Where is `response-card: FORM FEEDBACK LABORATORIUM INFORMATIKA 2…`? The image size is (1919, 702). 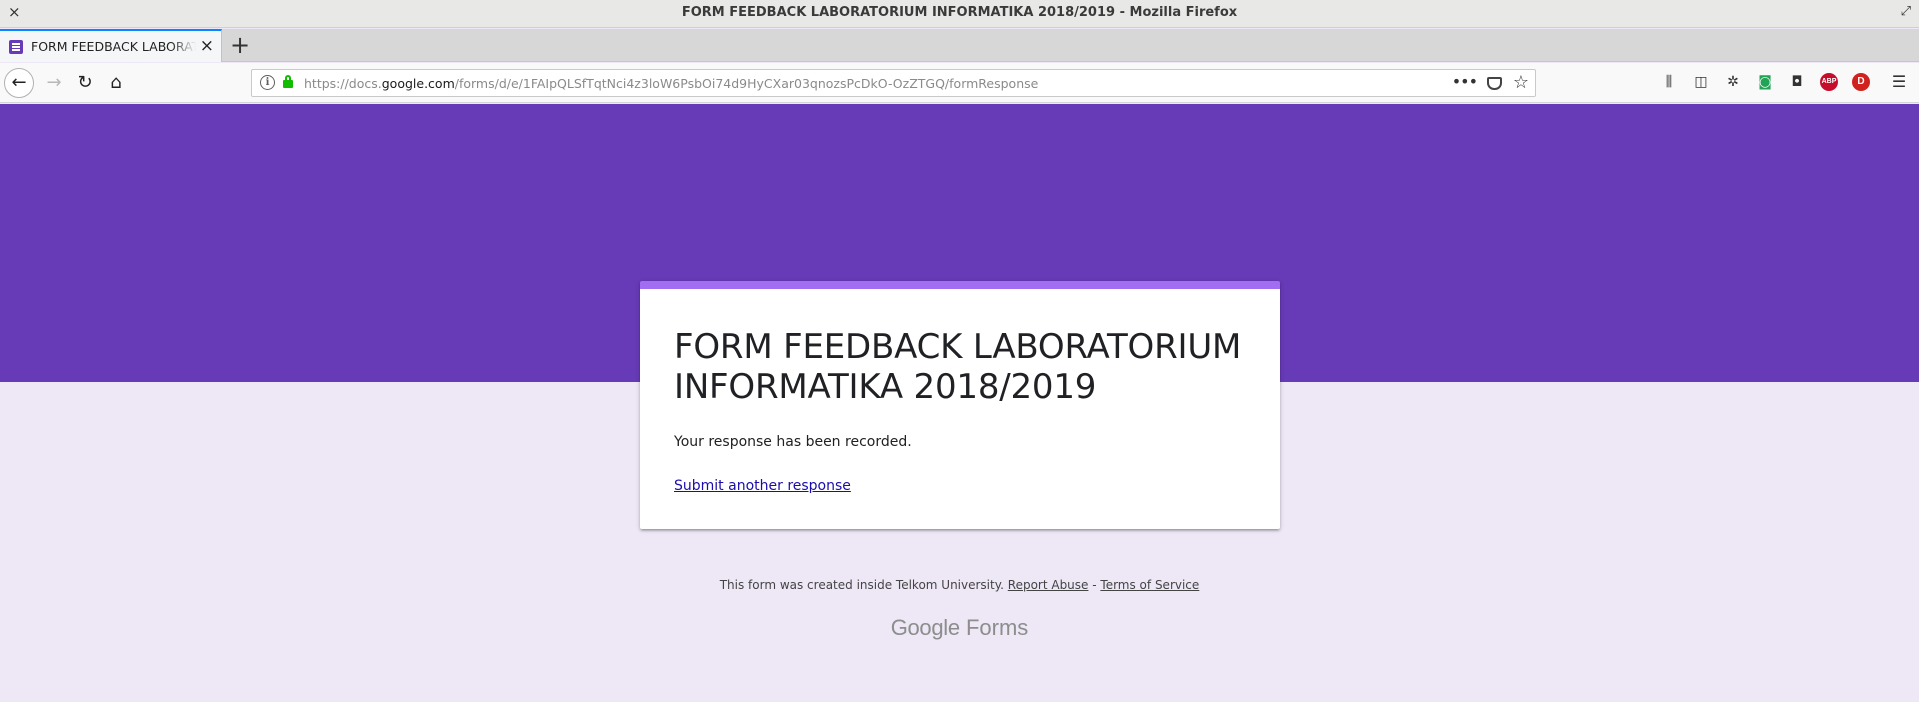 response-card: FORM FEEDBACK LABORATORIUM INFORMATIKA 2… is located at coordinates (960, 405).